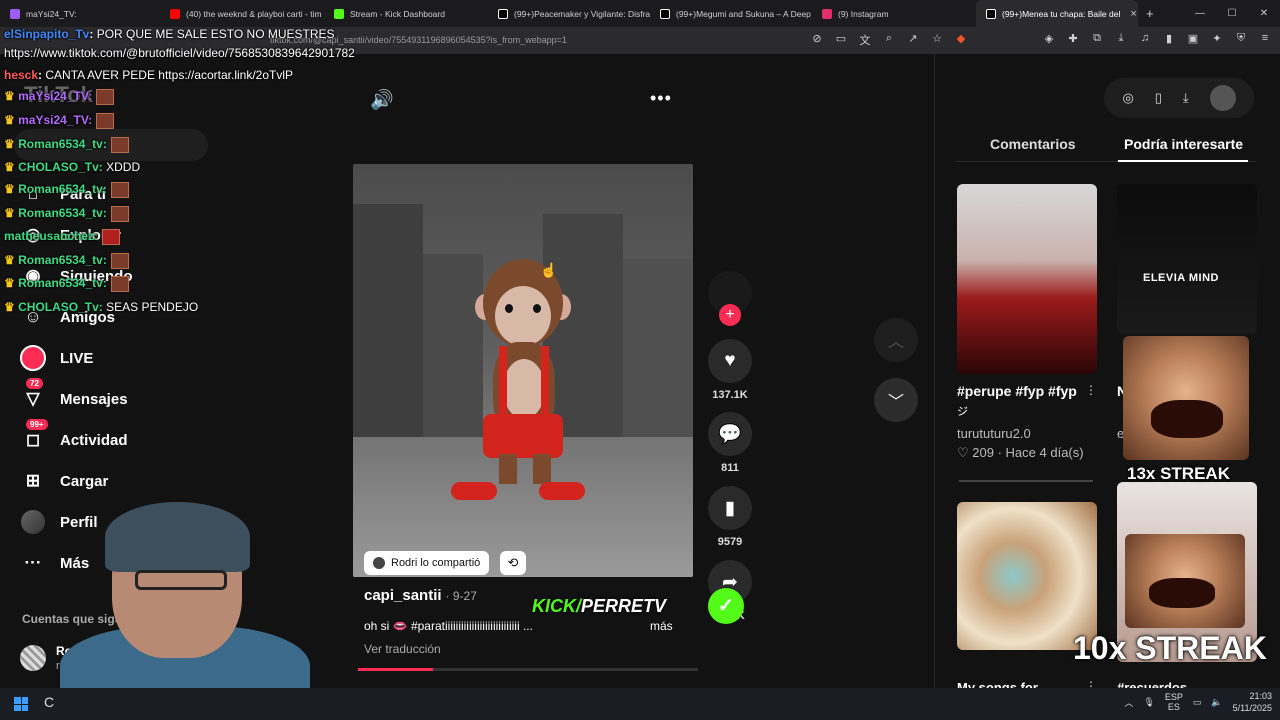 The width and height of the screenshot is (1280, 720). I want to click on progress-fill, so click(395, 669).